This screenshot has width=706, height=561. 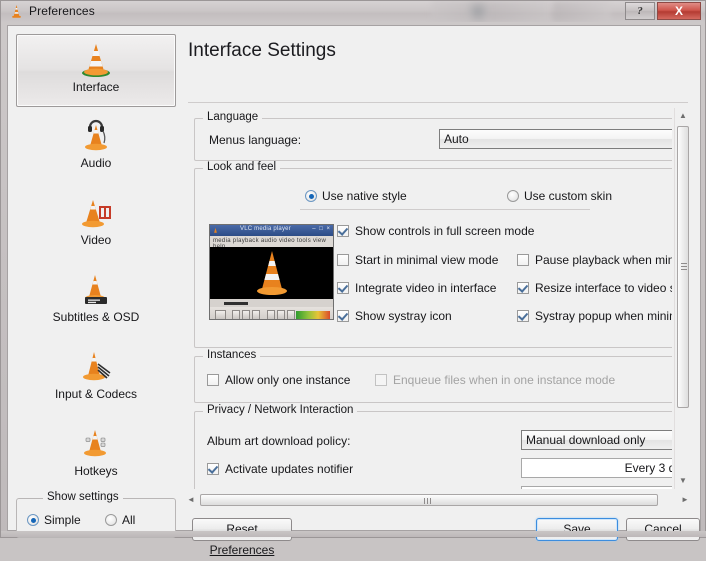 I want to click on filter-field, so click(x=596, y=487).